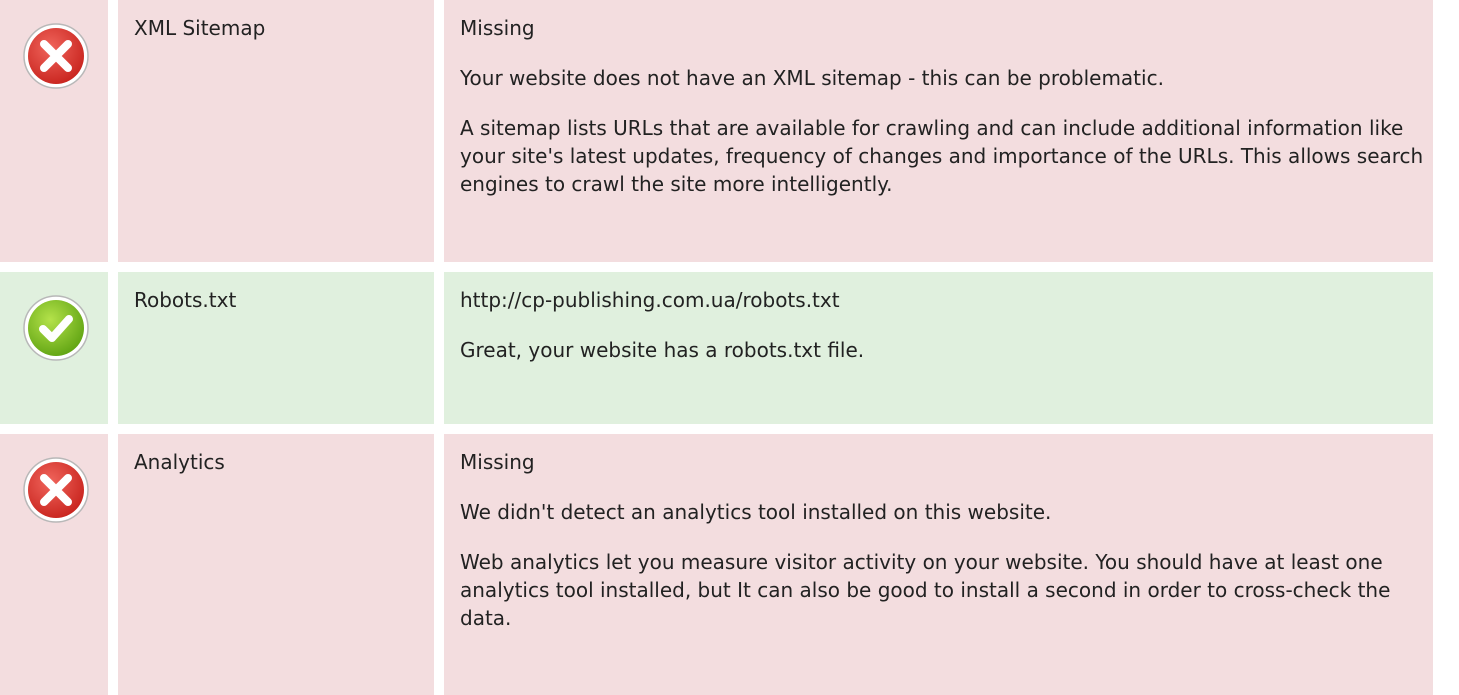  Describe the element at coordinates (276, 348) in the screenshot. I see `row-label-cell: Robots.txt` at that location.